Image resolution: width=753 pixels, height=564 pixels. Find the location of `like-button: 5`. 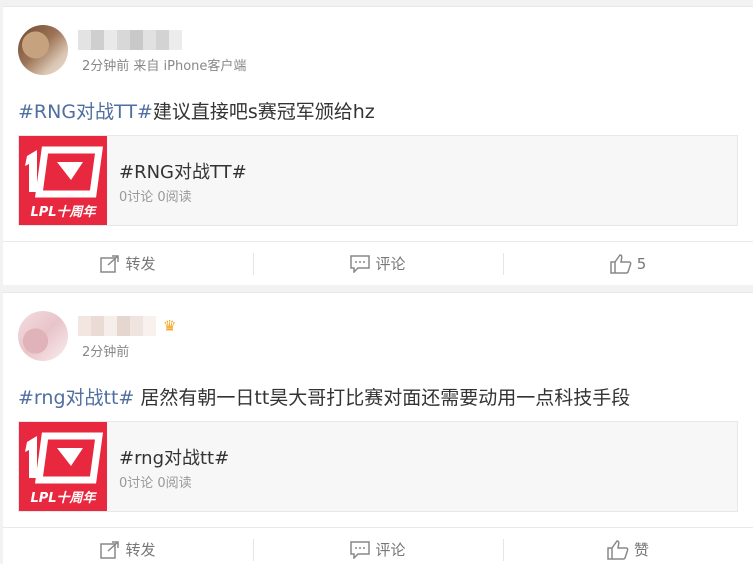

like-button: 5 is located at coordinates (628, 263).